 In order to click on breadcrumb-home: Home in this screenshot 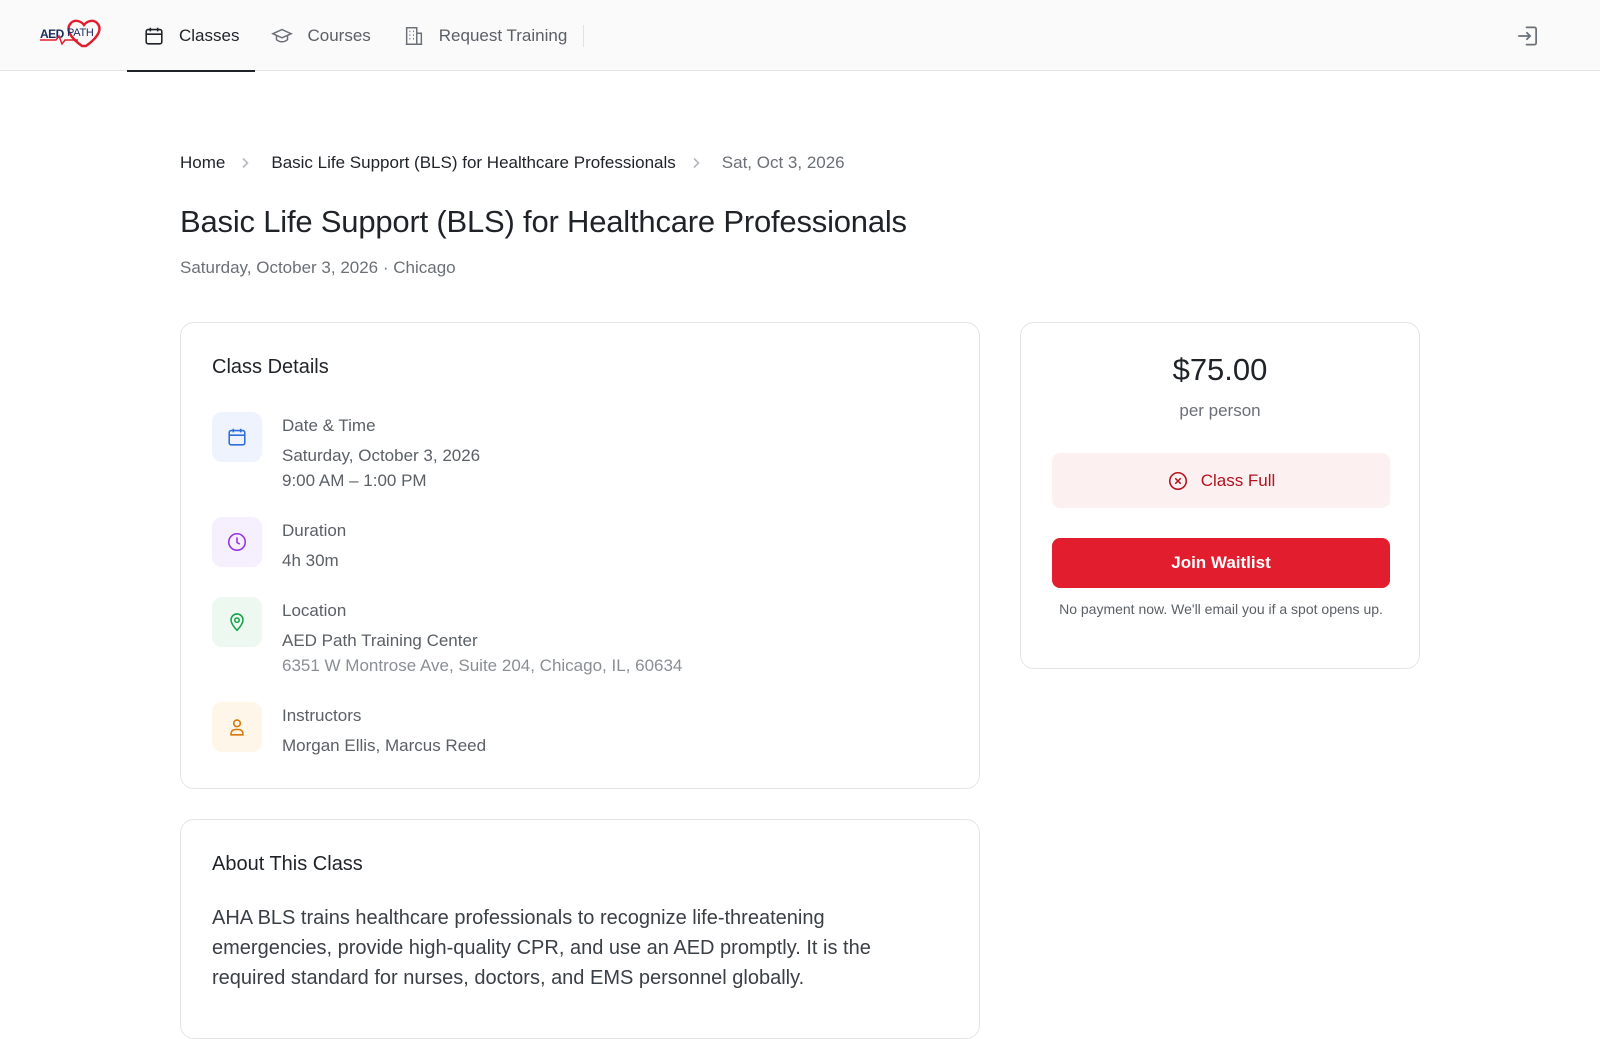, I will do `click(202, 163)`.